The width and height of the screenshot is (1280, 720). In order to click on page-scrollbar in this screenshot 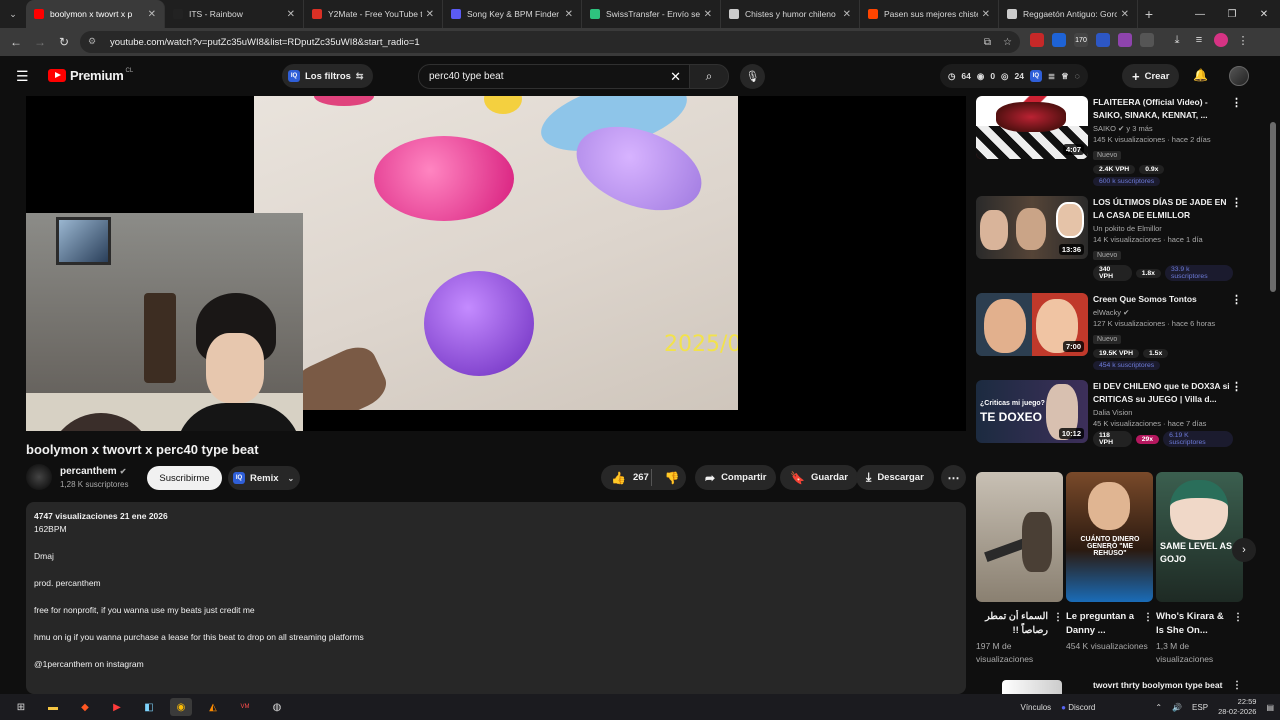, I will do `click(1273, 391)`.